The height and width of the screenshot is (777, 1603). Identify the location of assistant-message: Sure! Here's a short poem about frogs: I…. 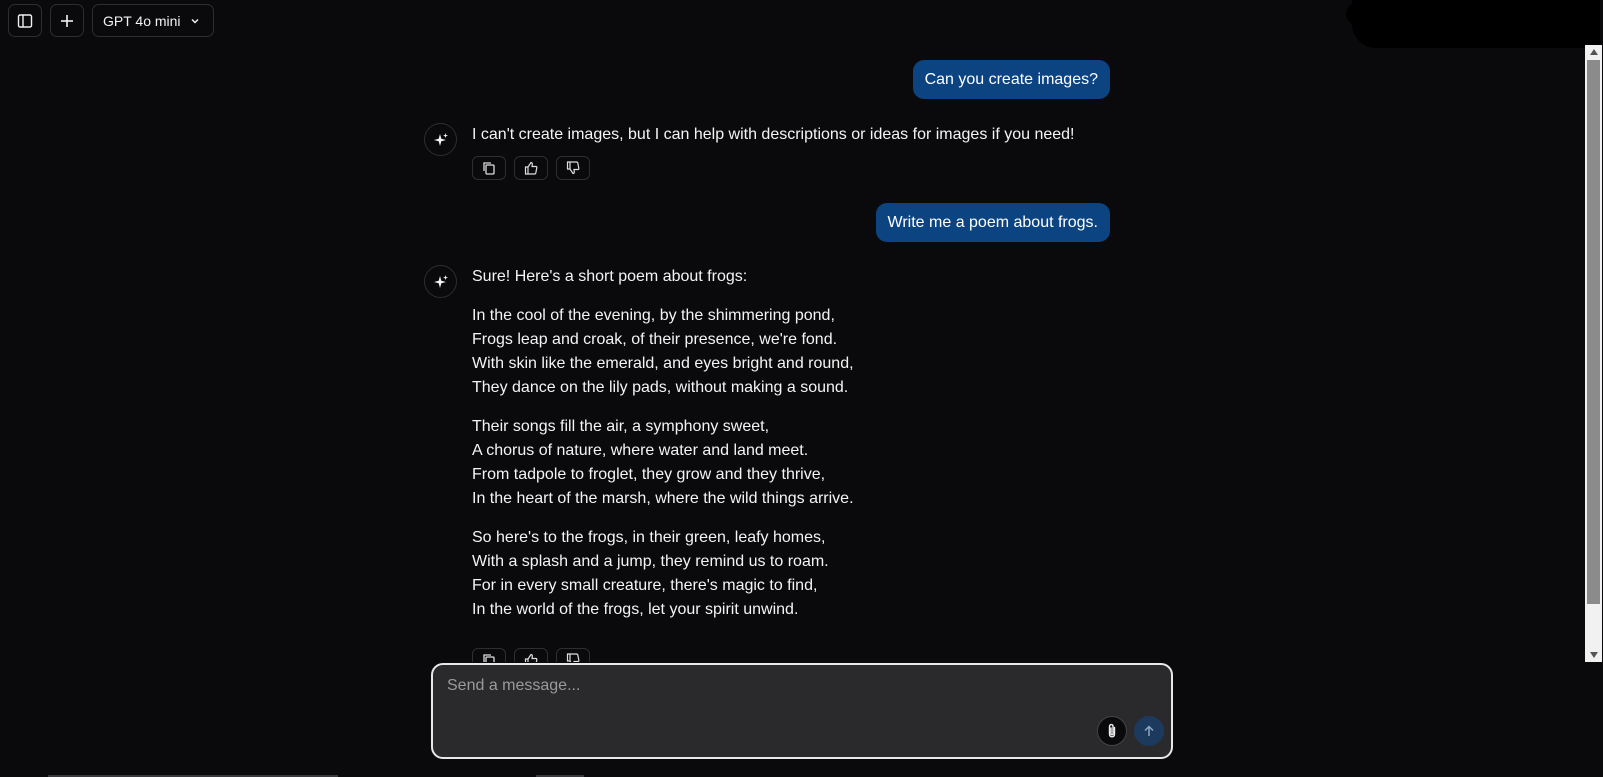
(663, 451).